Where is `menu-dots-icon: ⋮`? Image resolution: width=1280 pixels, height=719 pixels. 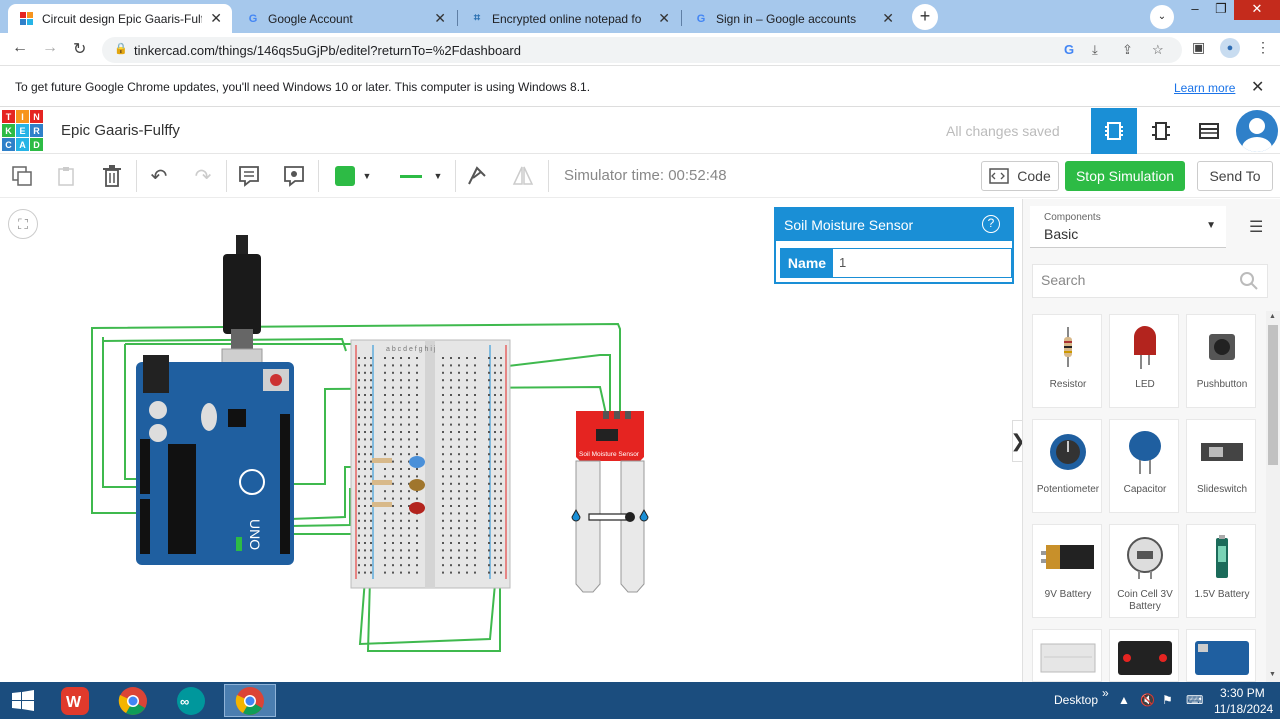
menu-dots-icon: ⋮ is located at coordinates (1263, 47).